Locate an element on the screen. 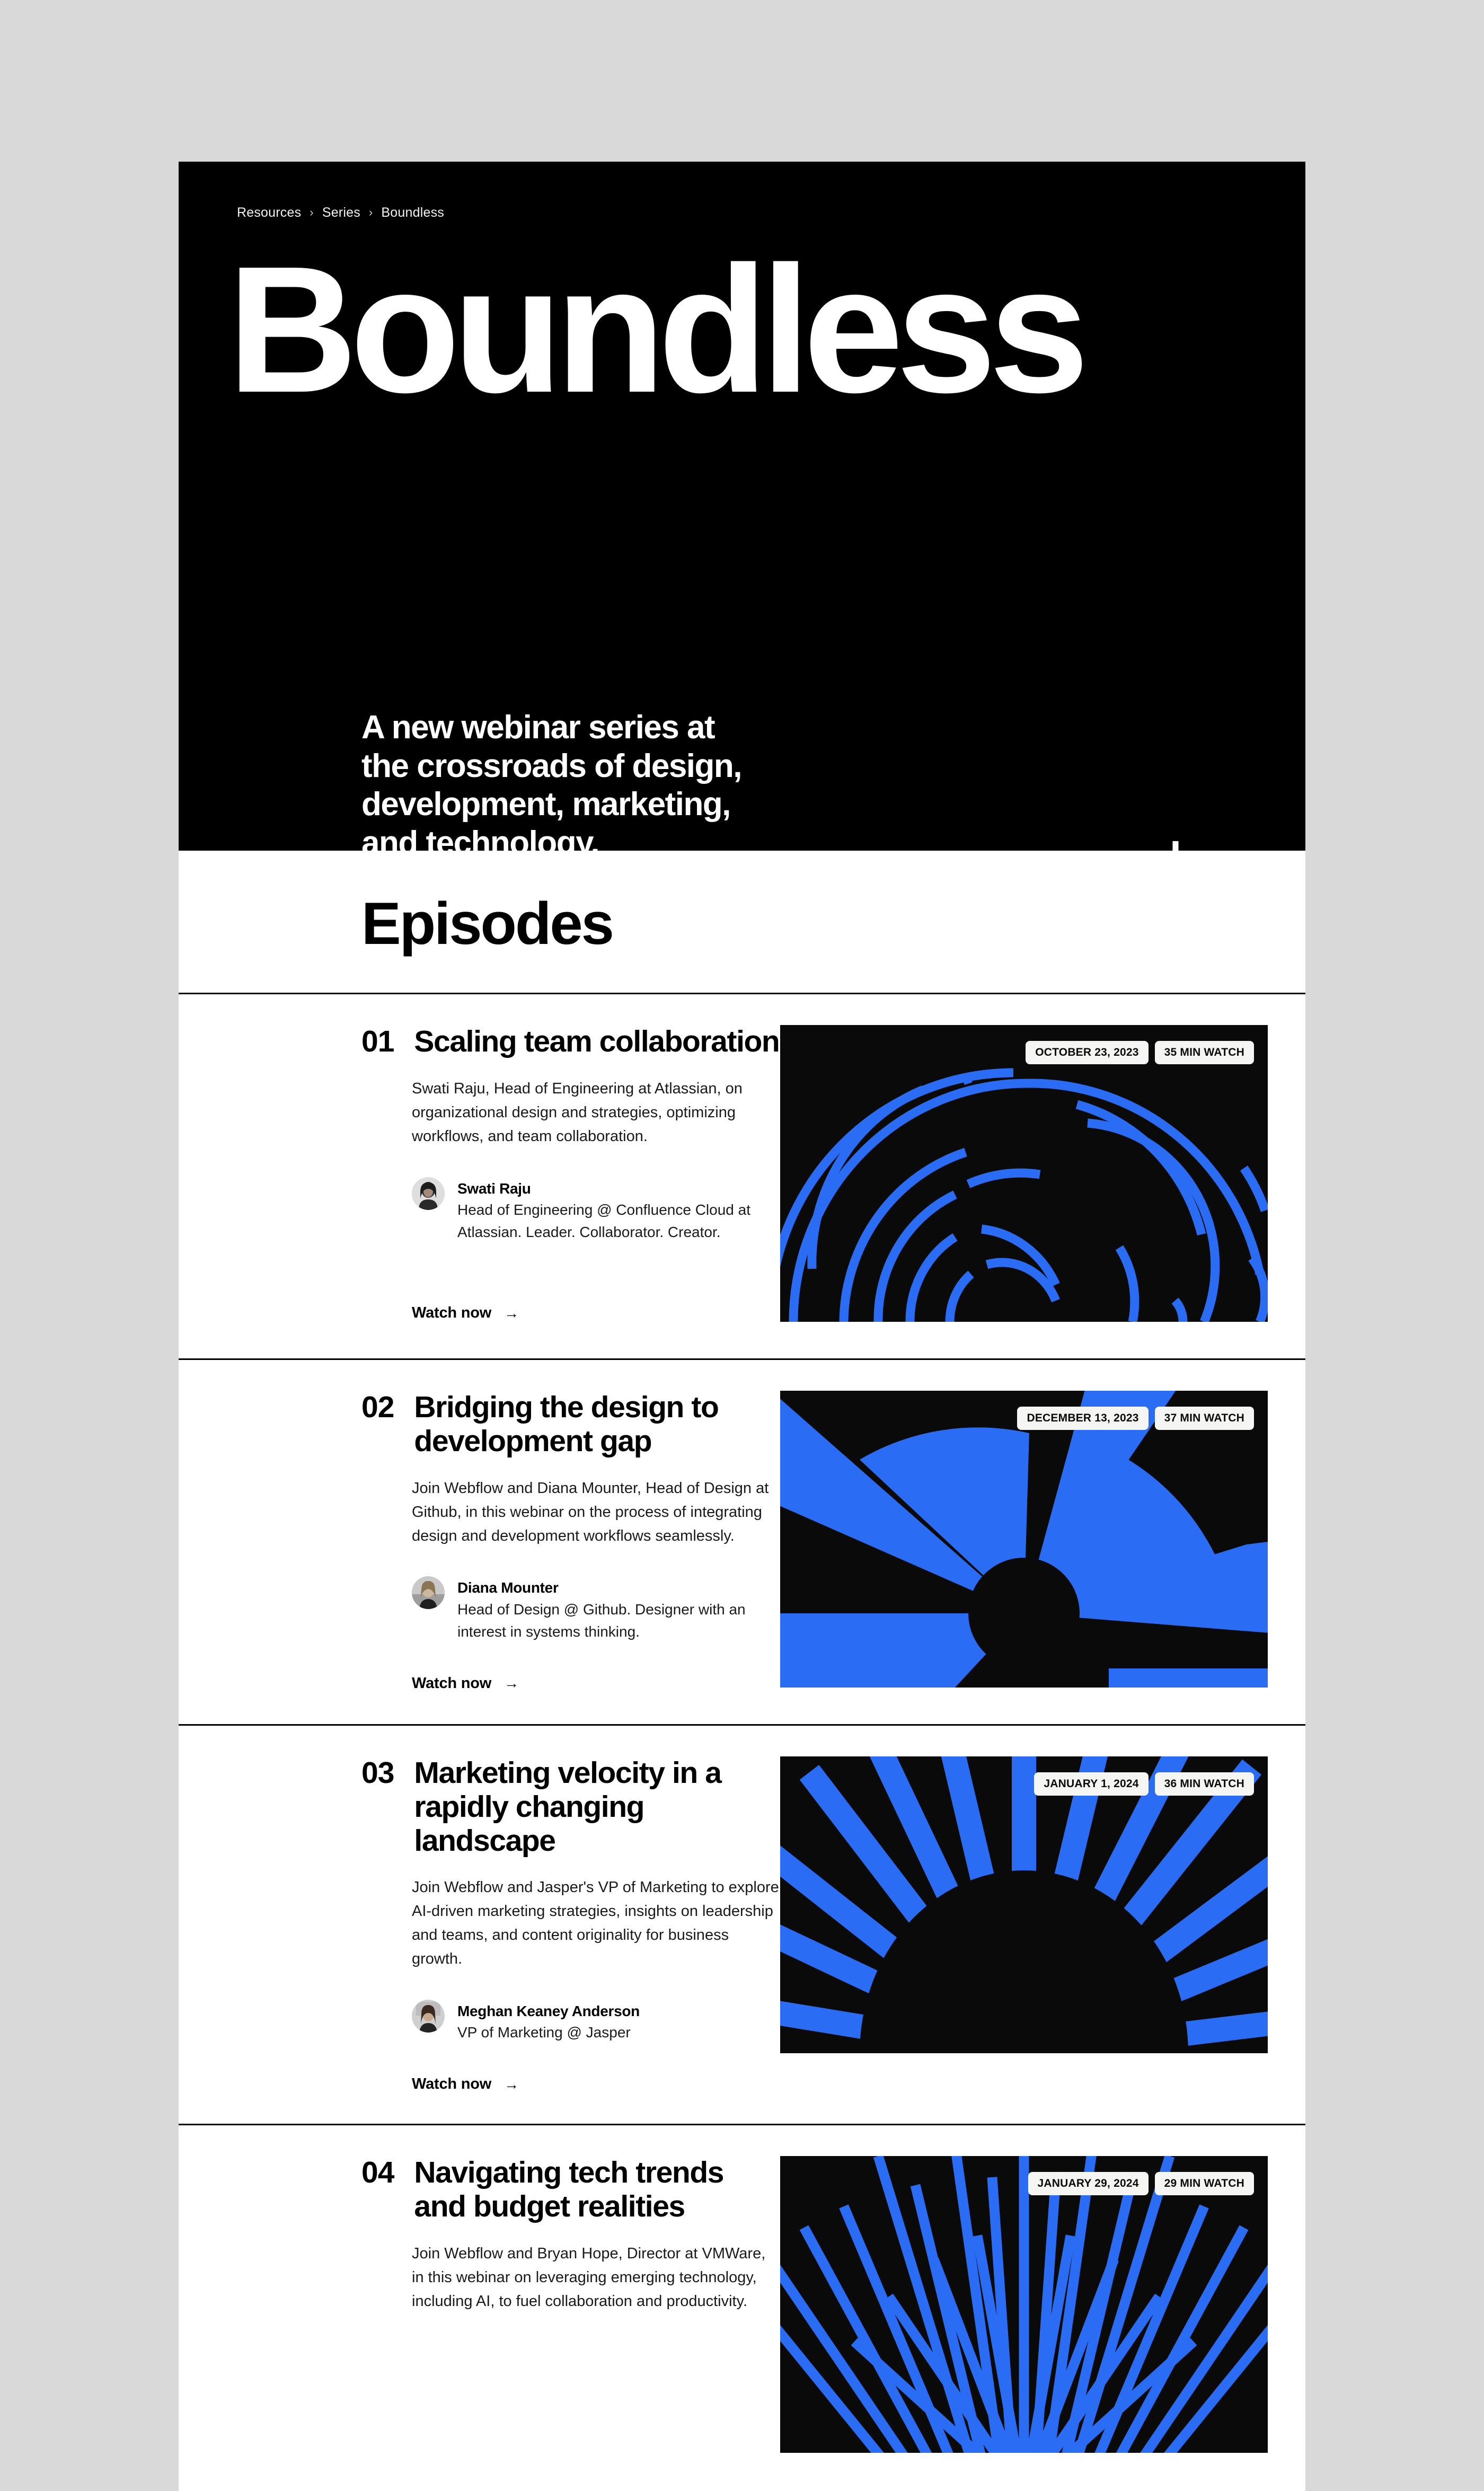  concentric-arcs-artwork is located at coordinates (1024, 1173).